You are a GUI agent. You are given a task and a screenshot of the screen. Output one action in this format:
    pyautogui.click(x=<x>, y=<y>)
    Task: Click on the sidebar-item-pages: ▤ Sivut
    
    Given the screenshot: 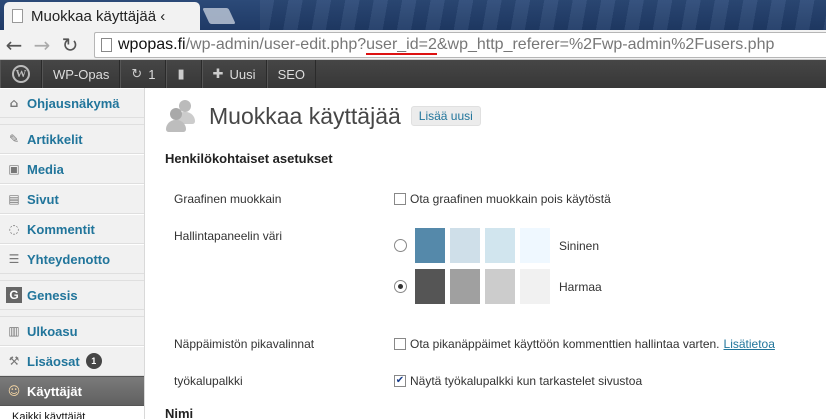 What is the action you would take?
    pyautogui.click(x=72, y=199)
    